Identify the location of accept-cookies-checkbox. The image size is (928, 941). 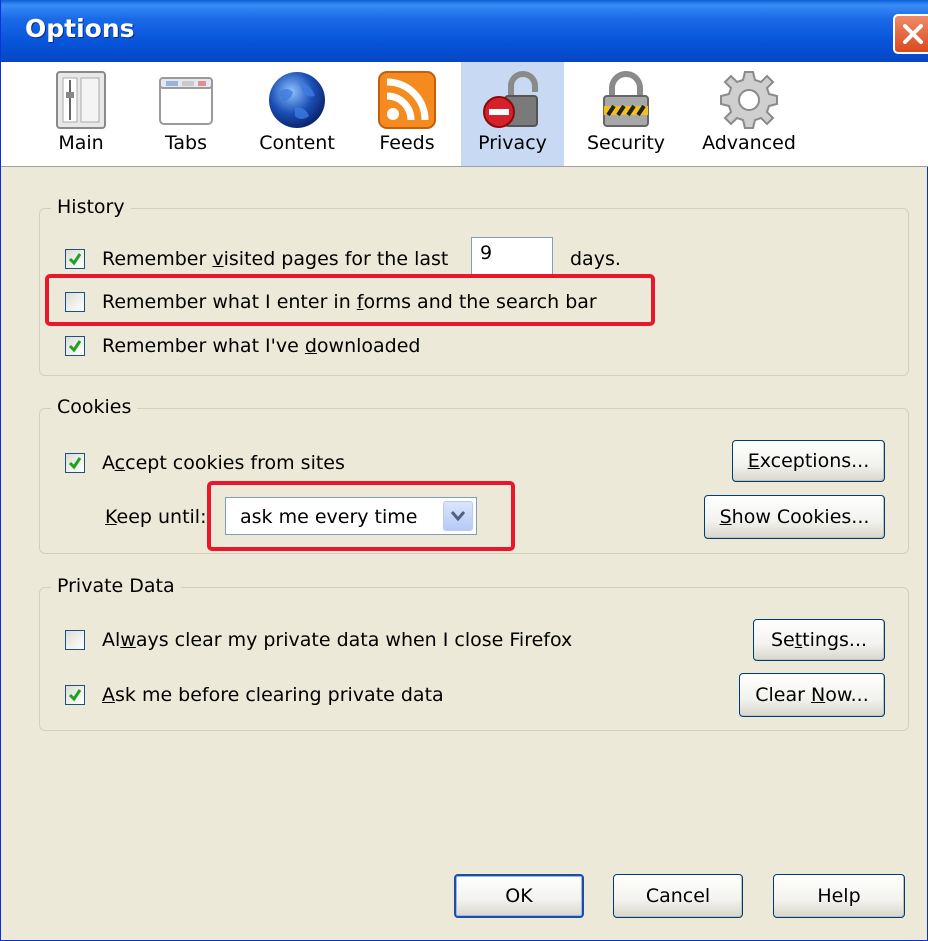
(75, 463).